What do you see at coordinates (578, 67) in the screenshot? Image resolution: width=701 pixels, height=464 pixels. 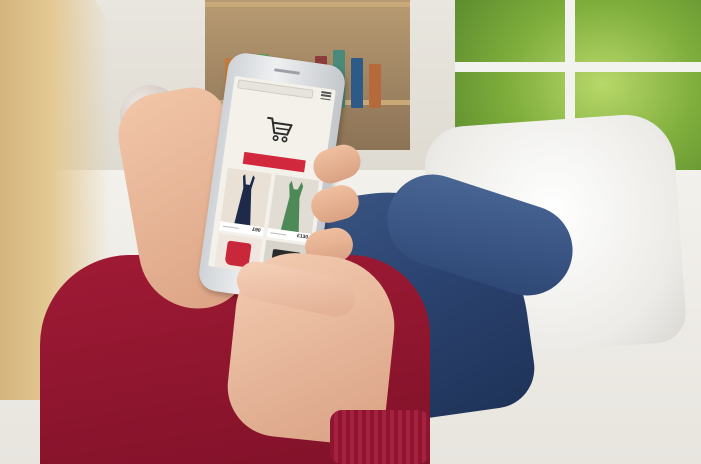 I see `window-frame` at bounding box center [578, 67].